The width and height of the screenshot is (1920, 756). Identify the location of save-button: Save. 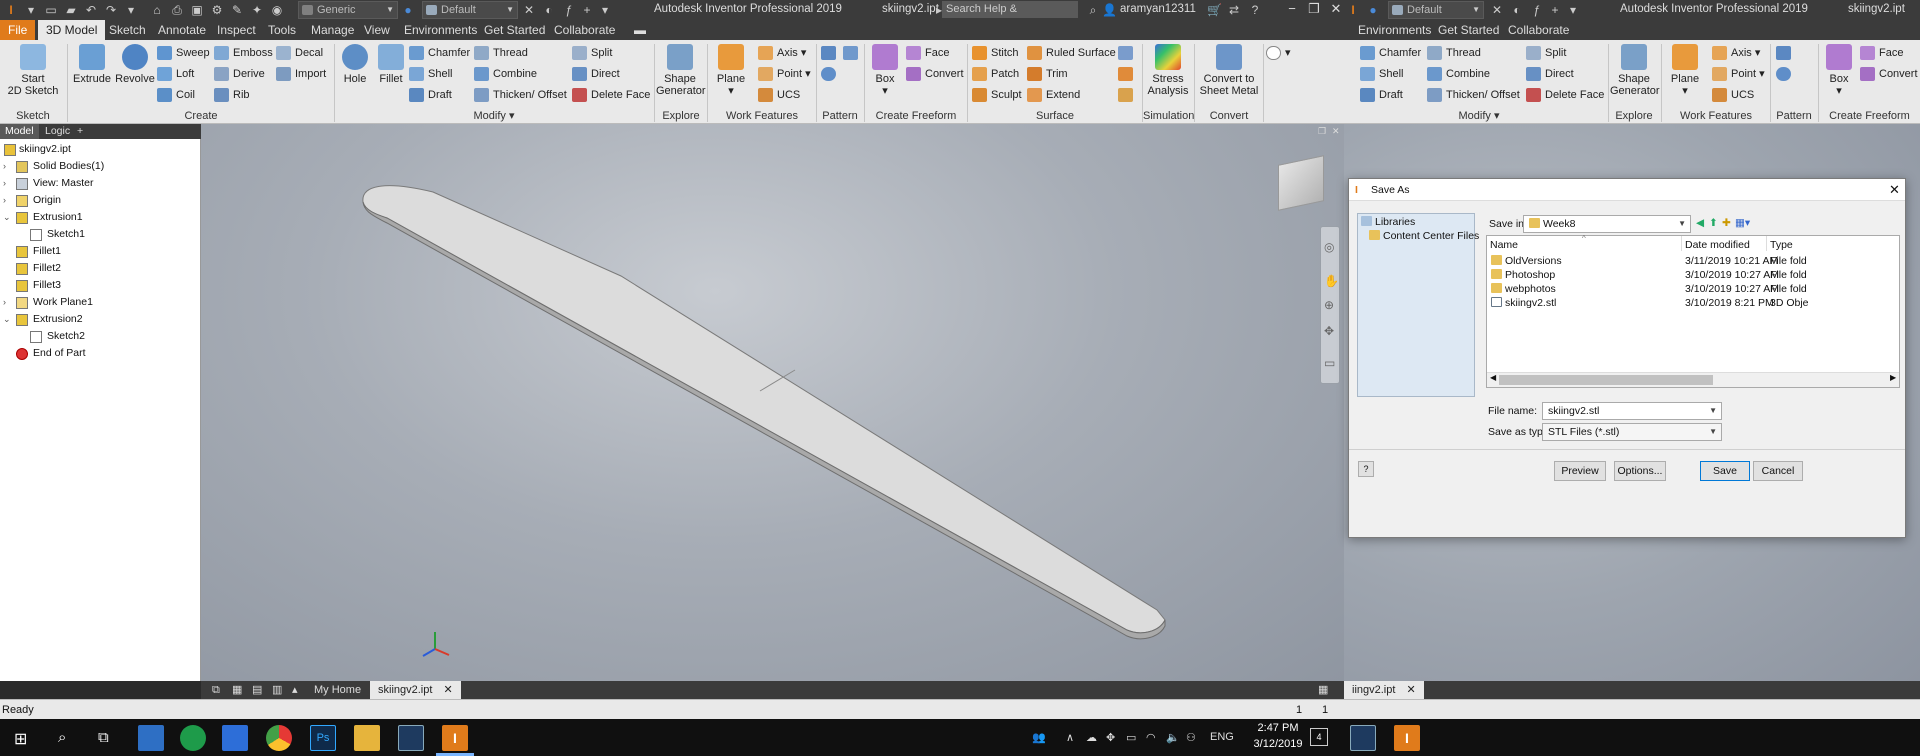
(1725, 471).